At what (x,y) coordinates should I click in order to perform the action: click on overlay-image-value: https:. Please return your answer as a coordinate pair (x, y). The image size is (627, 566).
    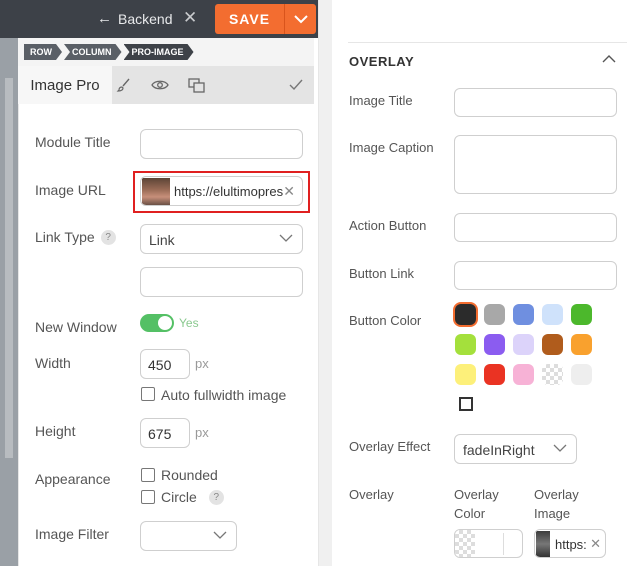
    Looking at the image, I should click on (571, 544).